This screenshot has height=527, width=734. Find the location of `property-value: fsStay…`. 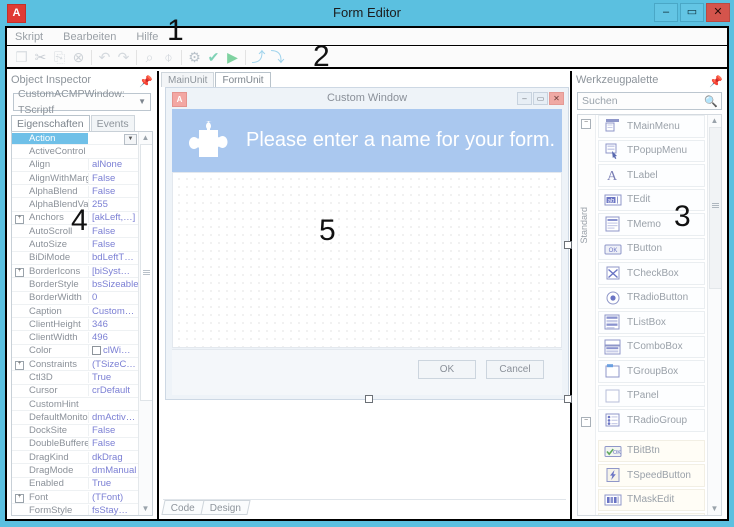

property-value: fsStay… is located at coordinates (113, 509).